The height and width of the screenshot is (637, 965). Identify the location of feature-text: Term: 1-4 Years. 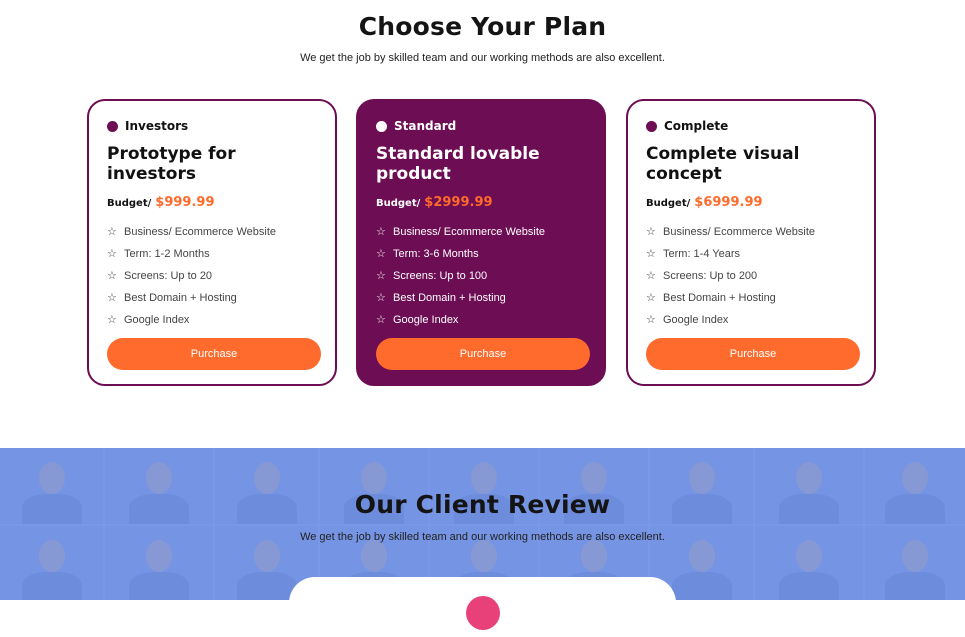
(702, 254).